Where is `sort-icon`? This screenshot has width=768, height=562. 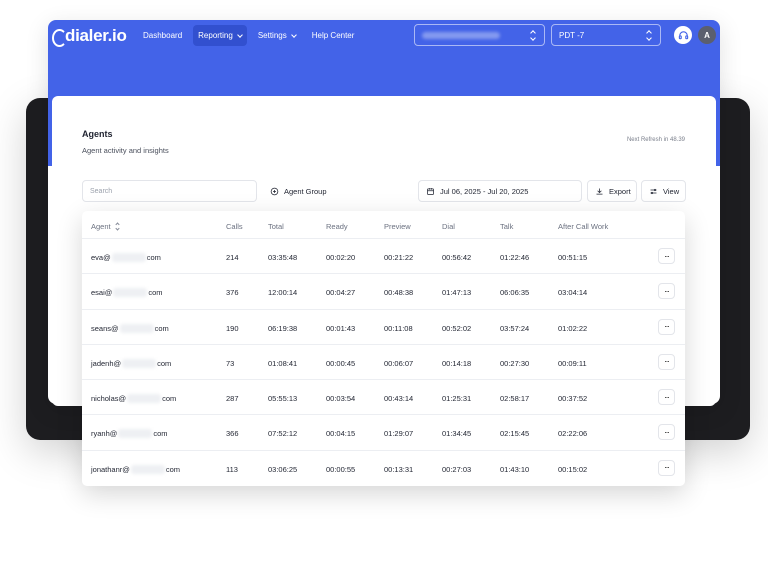 sort-icon is located at coordinates (117, 226).